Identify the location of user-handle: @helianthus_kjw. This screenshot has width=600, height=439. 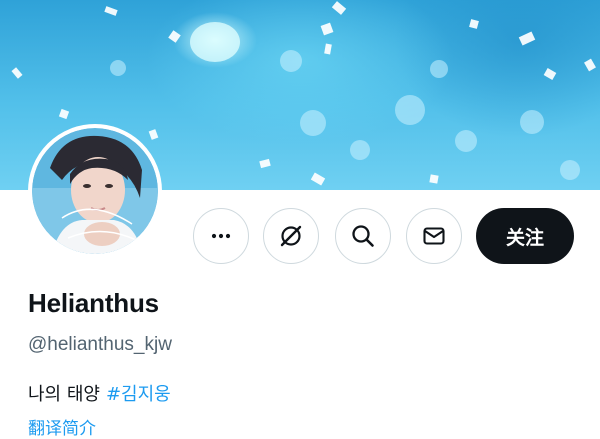
(100, 344).